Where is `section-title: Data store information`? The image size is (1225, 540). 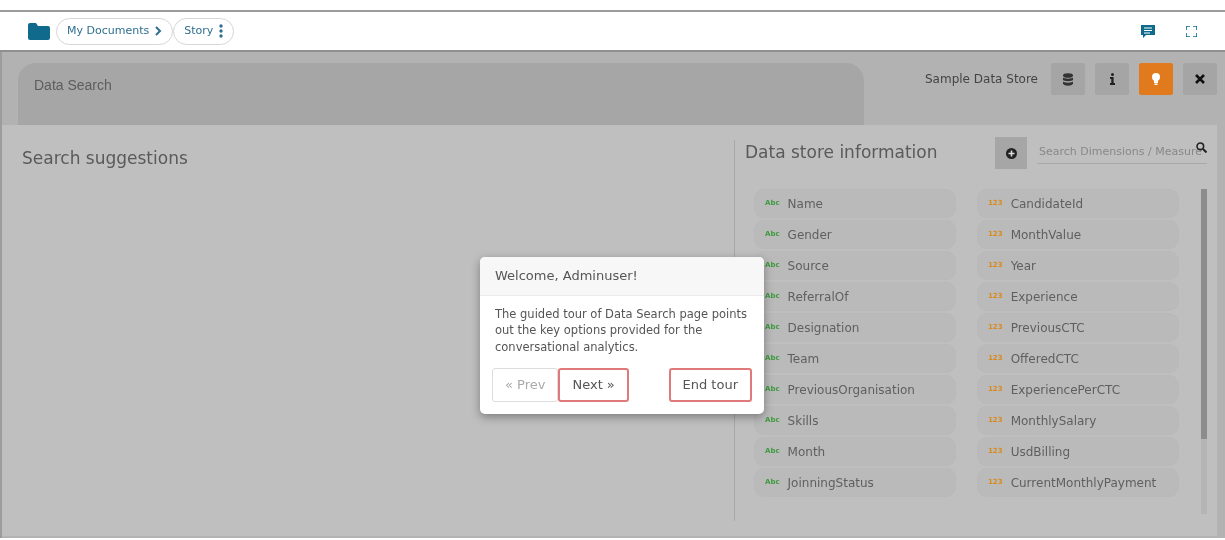 section-title: Data store information is located at coordinates (841, 153).